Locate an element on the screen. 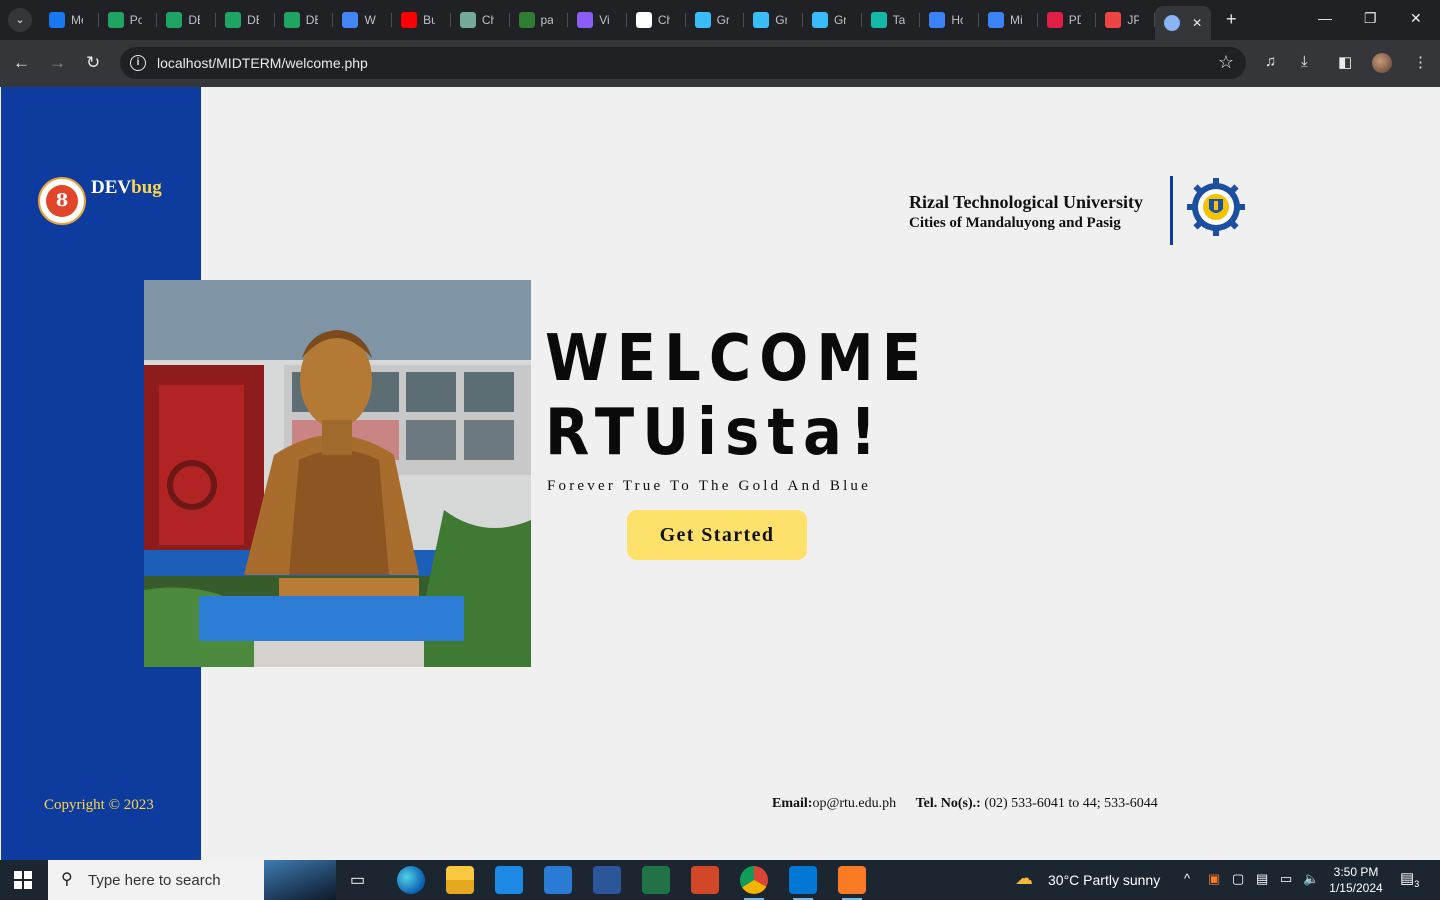 This screenshot has width=1440, height=900. tab-label: Ta is located at coordinates (898, 20).